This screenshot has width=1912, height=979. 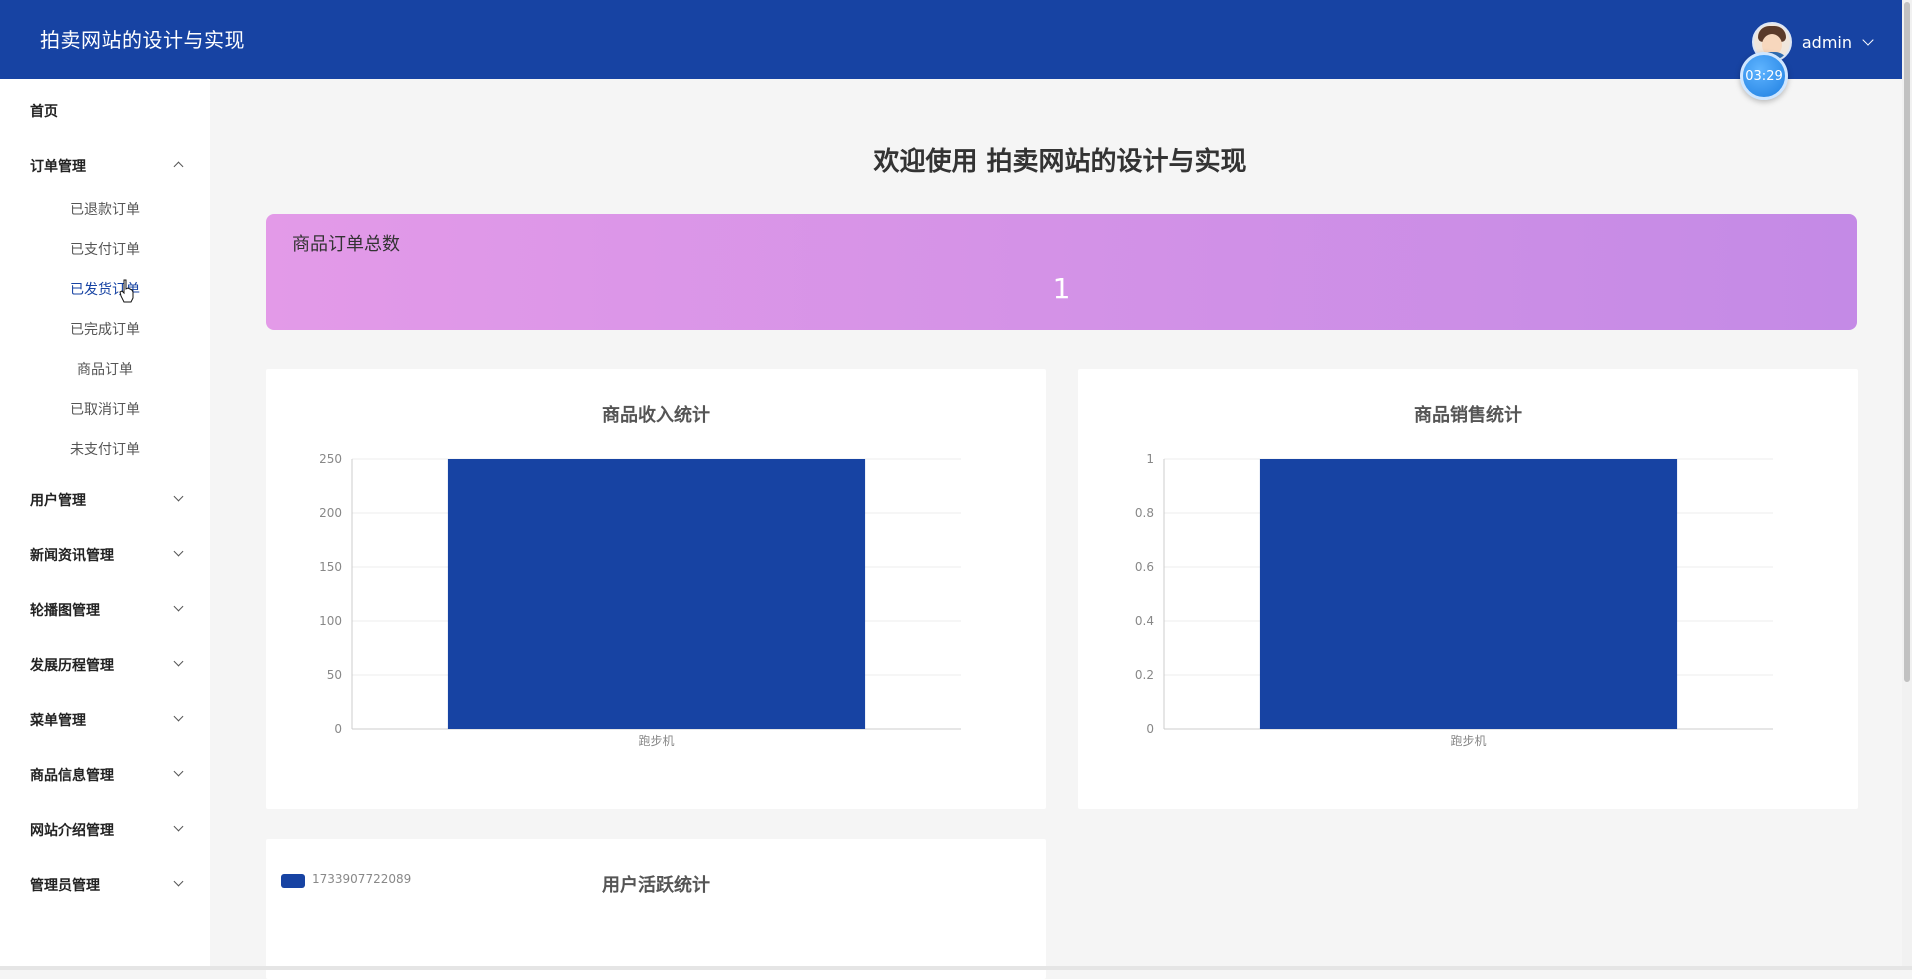 I want to click on sidebar-item-refunded-orders: 已退款订单, so click(x=105, y=209).